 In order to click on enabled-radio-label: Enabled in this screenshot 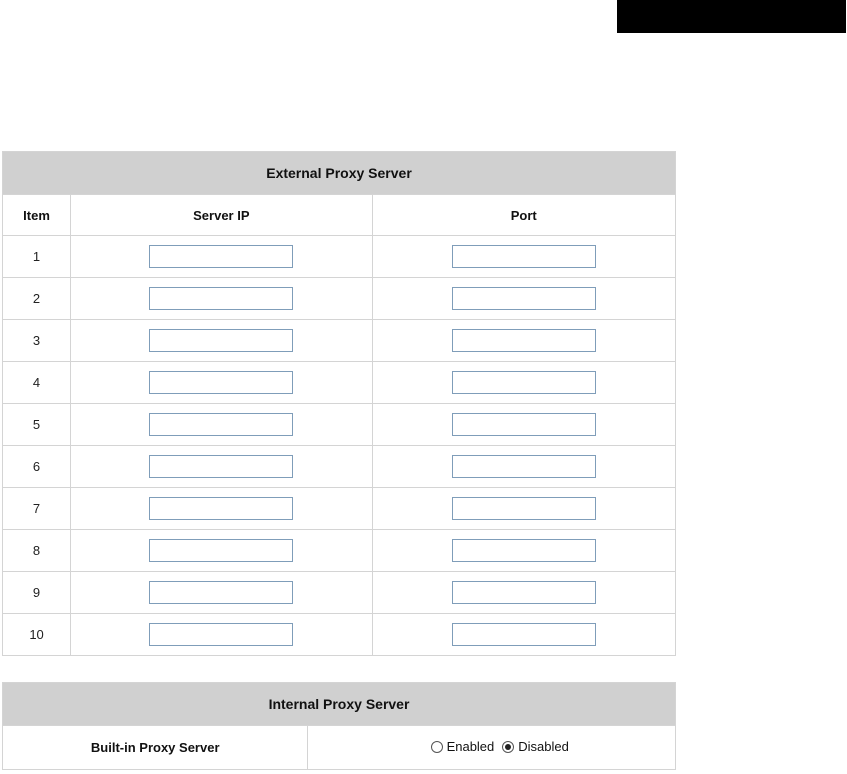, I will do `click(471, 746)`.